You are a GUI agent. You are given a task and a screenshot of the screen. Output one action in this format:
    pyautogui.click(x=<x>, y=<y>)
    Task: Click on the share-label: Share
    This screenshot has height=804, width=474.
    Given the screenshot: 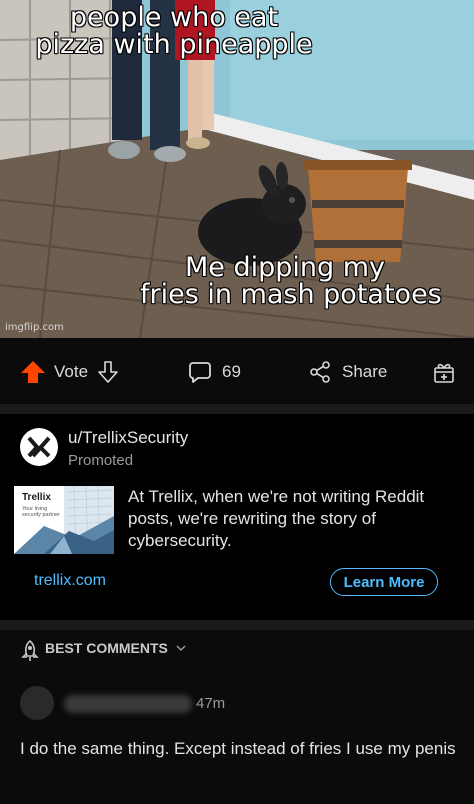 What is the action you would take?
    pyautogui.click(x=365, y=371)
    